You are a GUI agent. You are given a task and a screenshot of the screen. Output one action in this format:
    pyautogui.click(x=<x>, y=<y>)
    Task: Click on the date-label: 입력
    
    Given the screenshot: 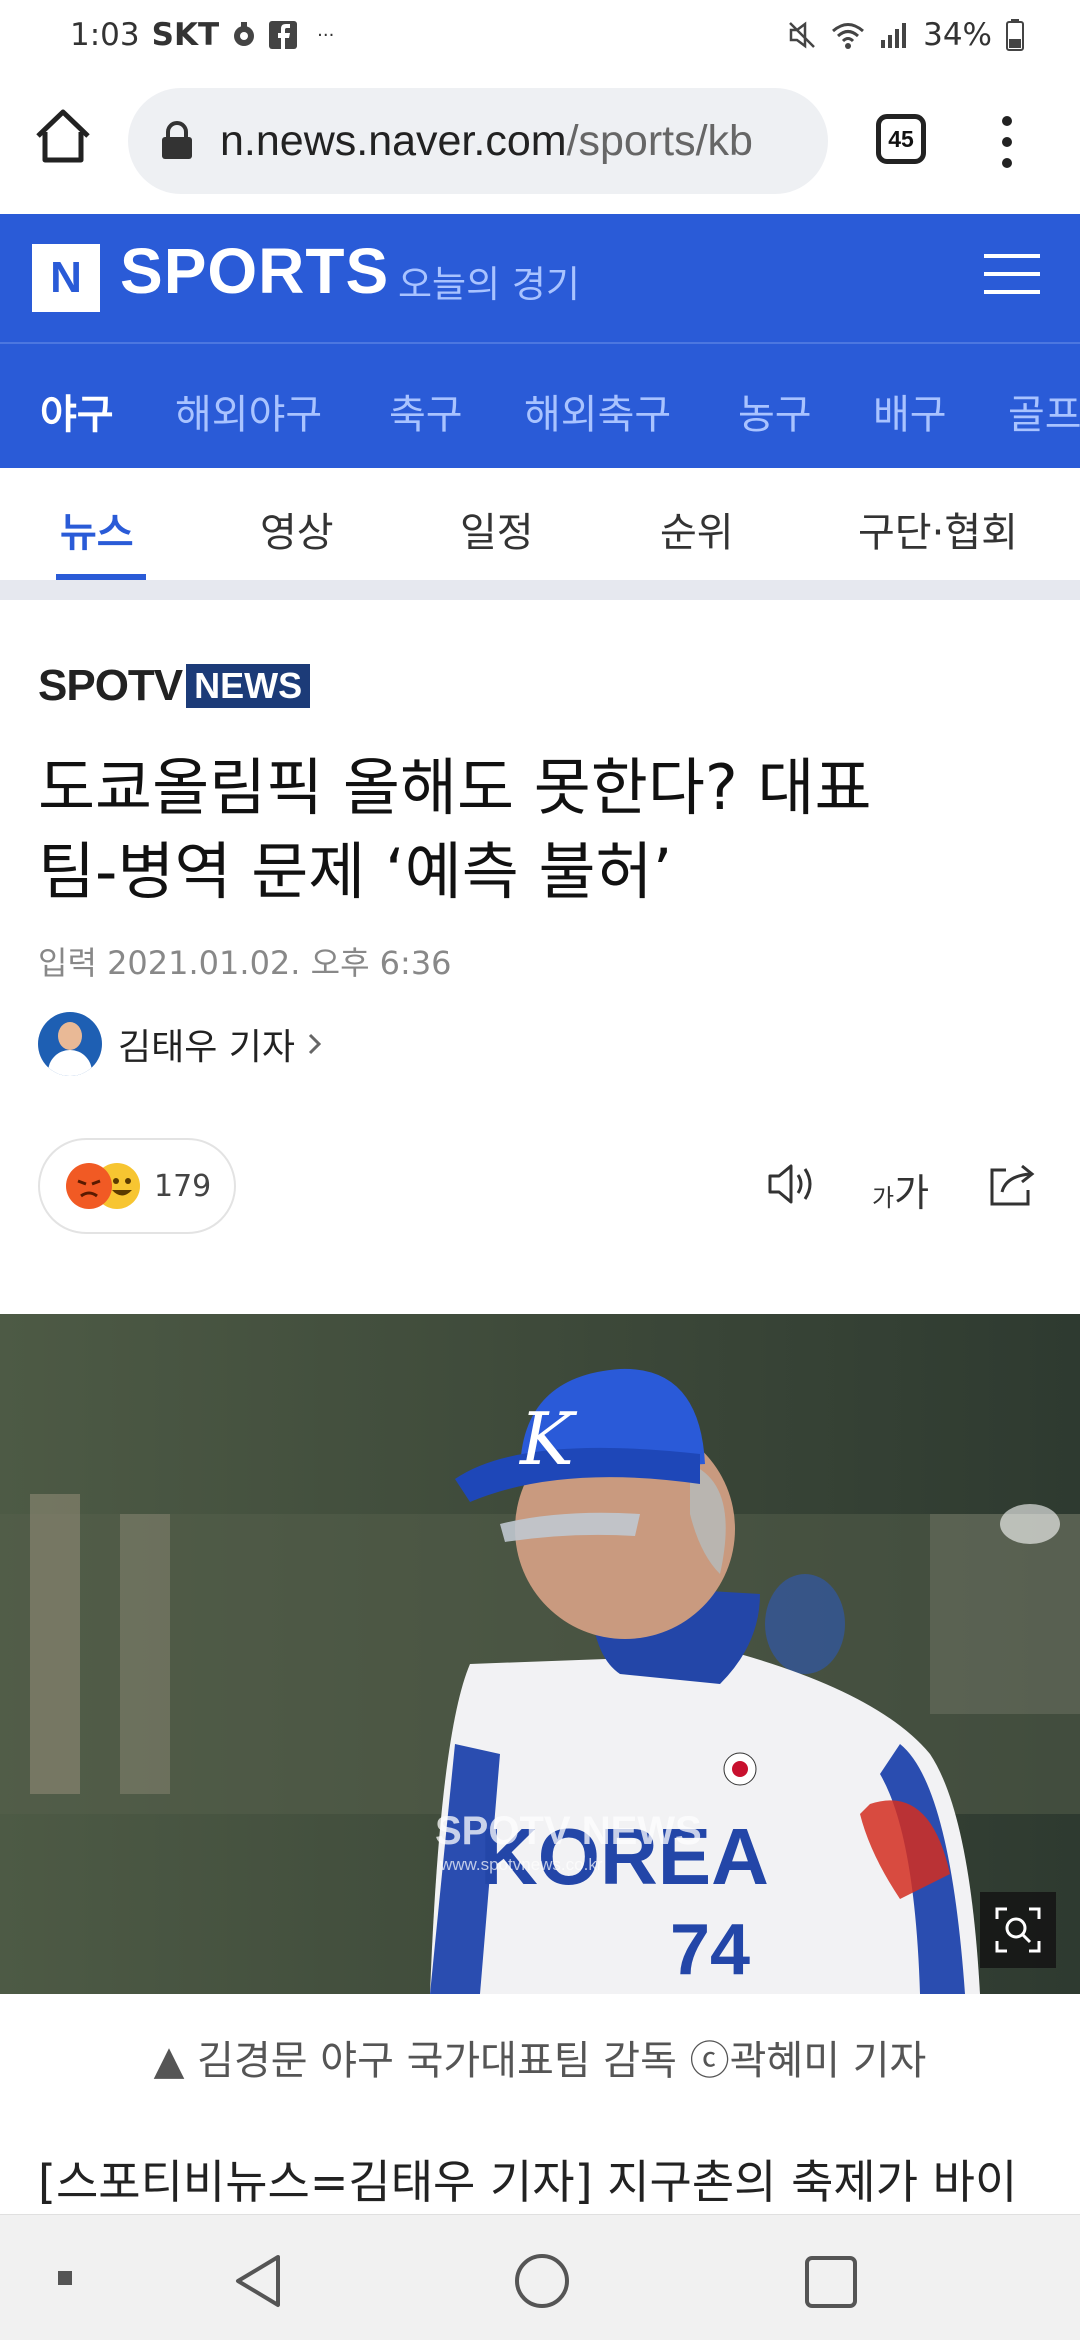 What is the action you would take?
    pyautogui.click(x=67, y=963)
    